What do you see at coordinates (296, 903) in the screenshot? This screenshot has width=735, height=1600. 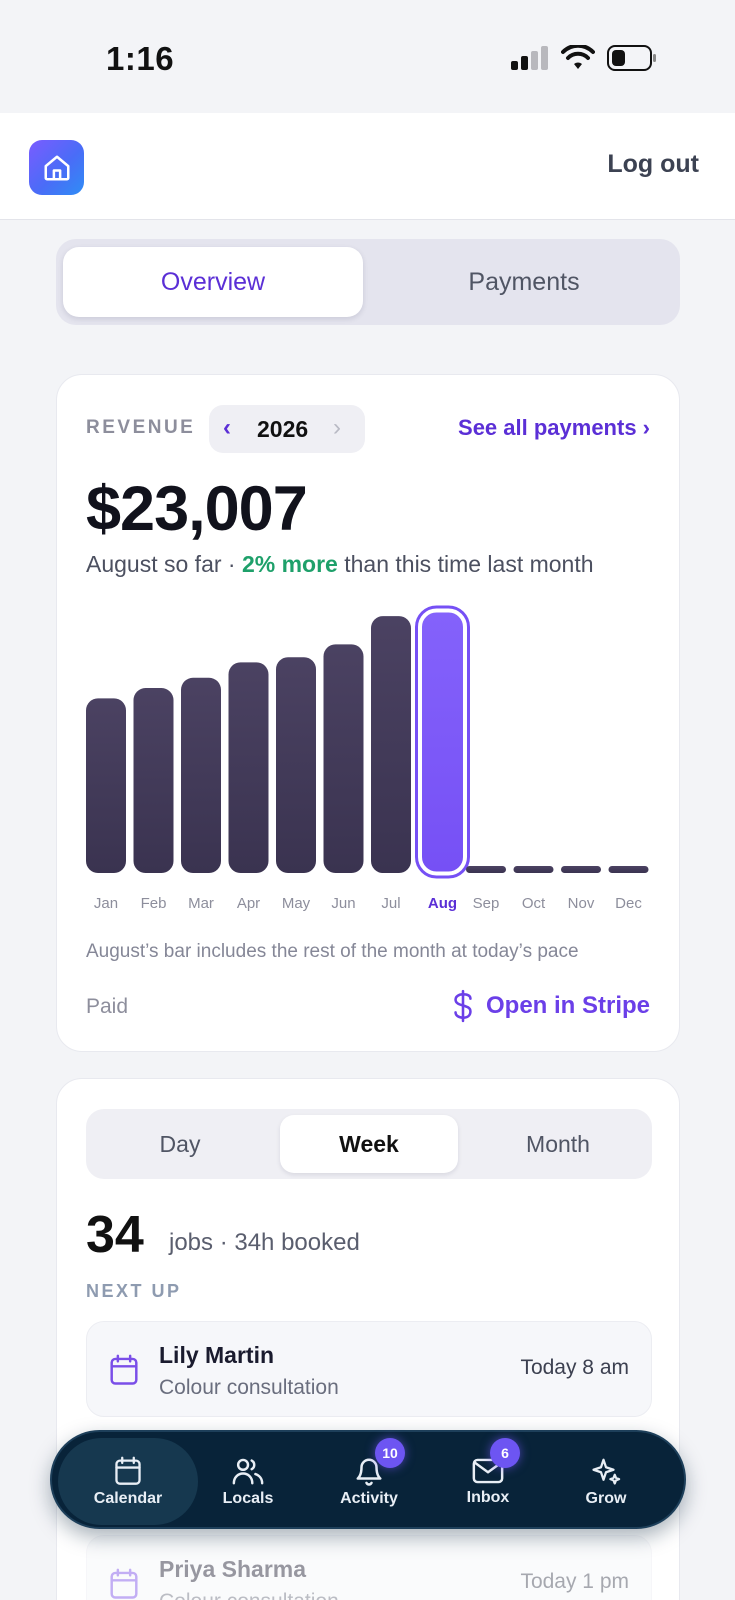 I see `tick-label-may: May` at bounding box center [296, 903].